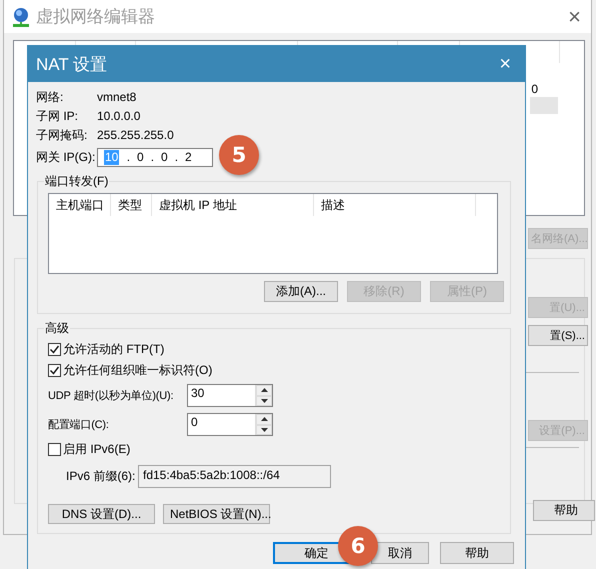  I want to click on column-header: 类型, so click(131, 205).